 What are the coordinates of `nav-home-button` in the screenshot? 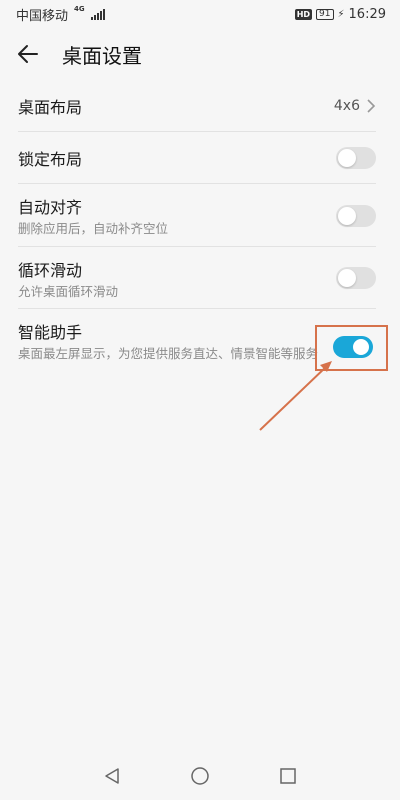 It's located at (200, 776).